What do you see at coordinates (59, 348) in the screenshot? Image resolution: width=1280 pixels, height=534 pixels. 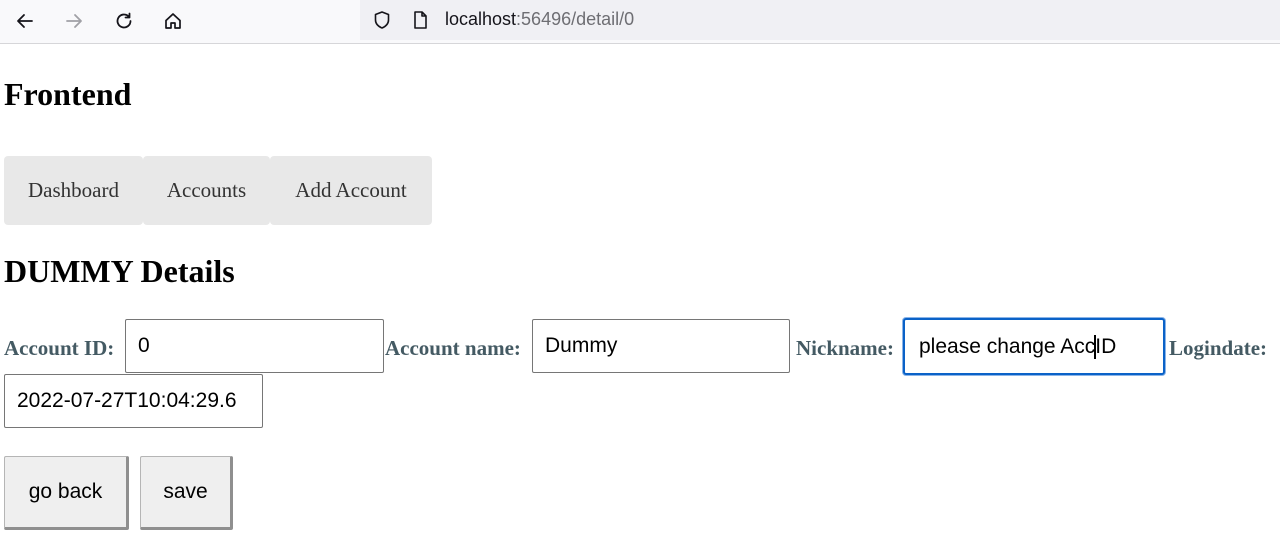 I see `account-id-label: Account ID:` at bounding box center [59, 348].